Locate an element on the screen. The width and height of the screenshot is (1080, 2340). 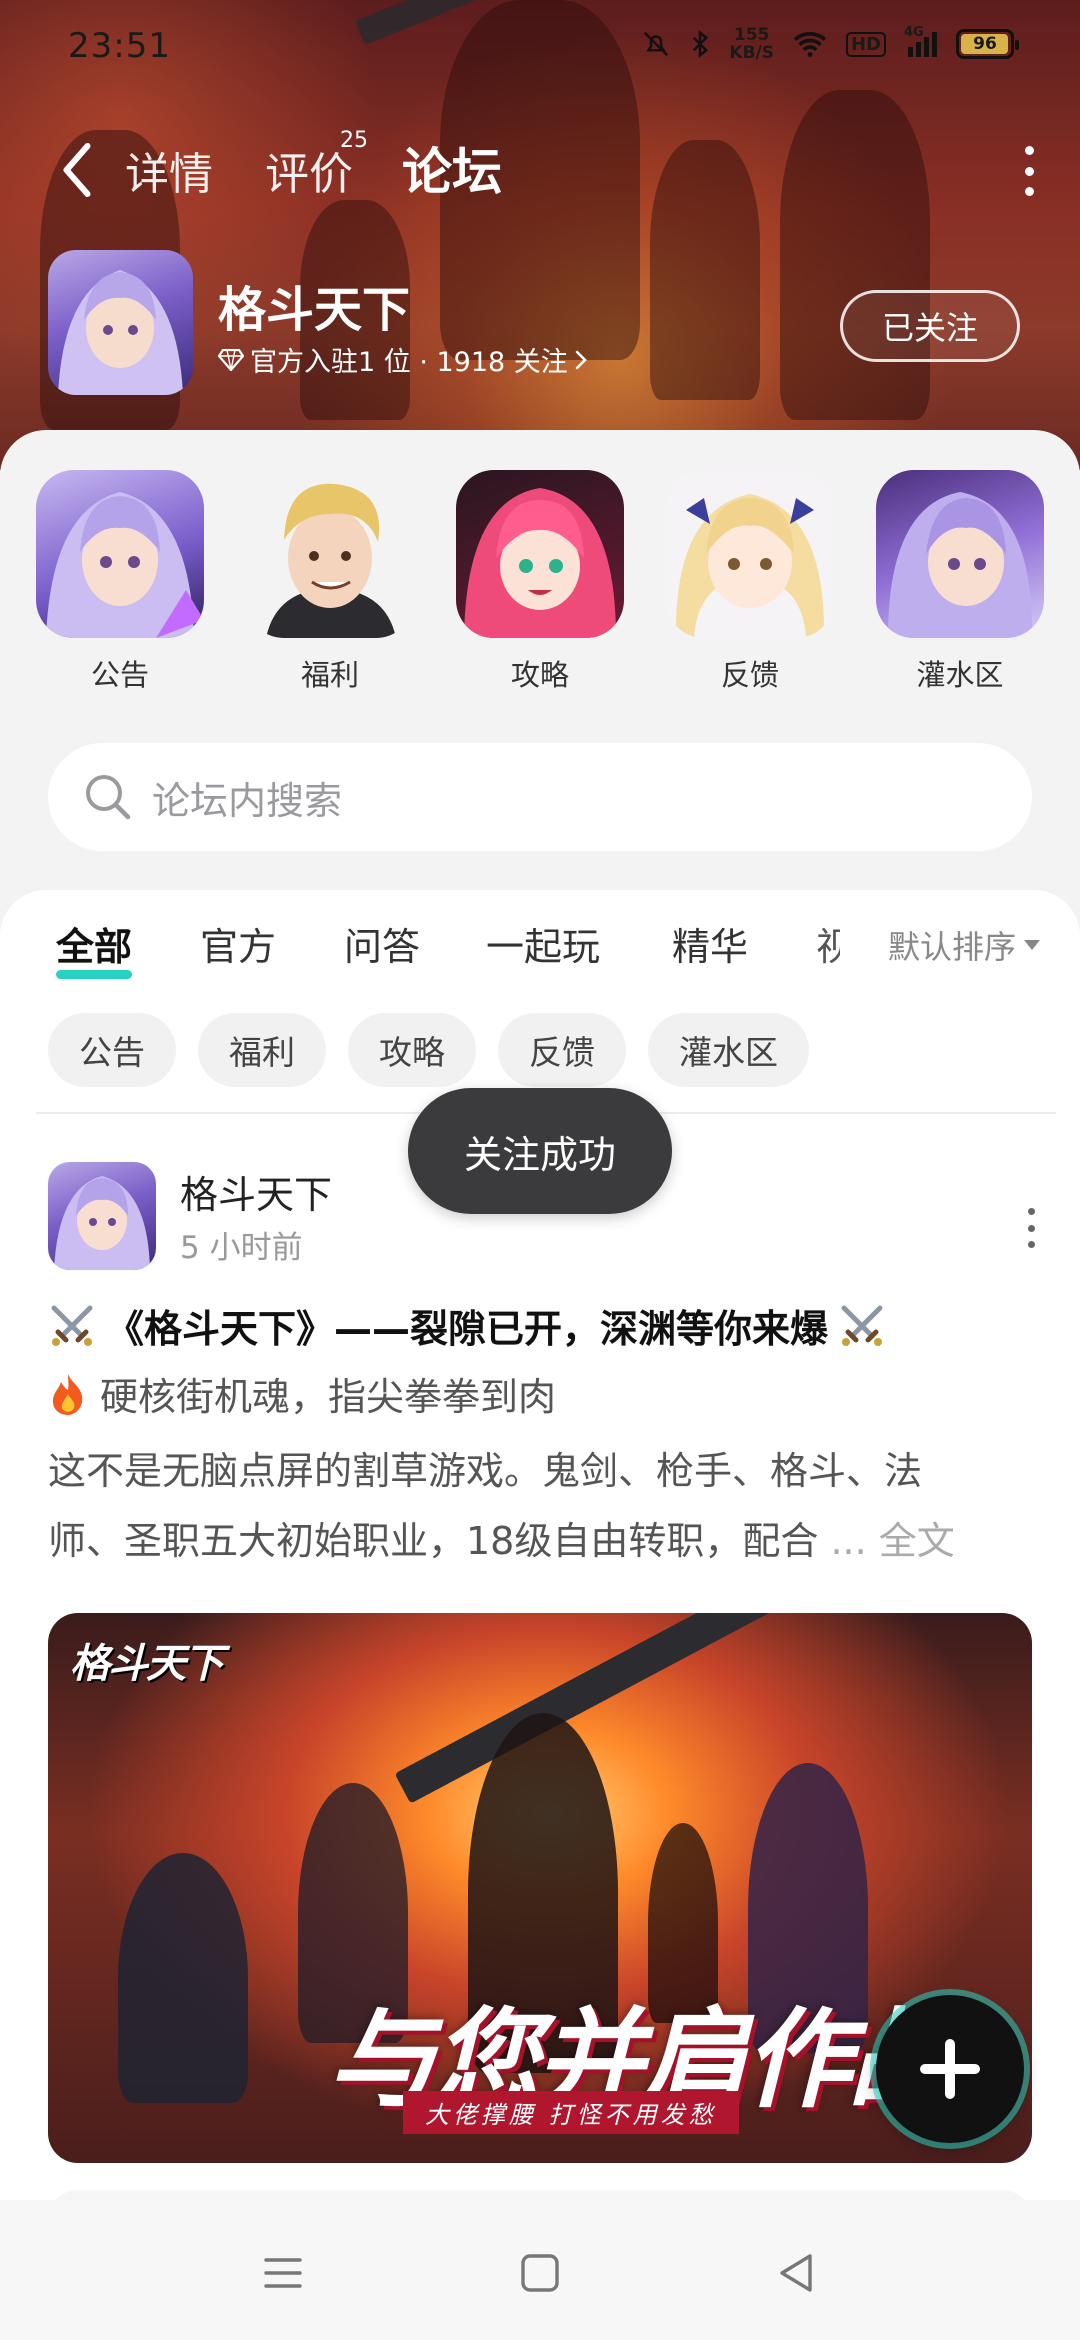
tab-details: 详情 is located at coordinates (169, 170).